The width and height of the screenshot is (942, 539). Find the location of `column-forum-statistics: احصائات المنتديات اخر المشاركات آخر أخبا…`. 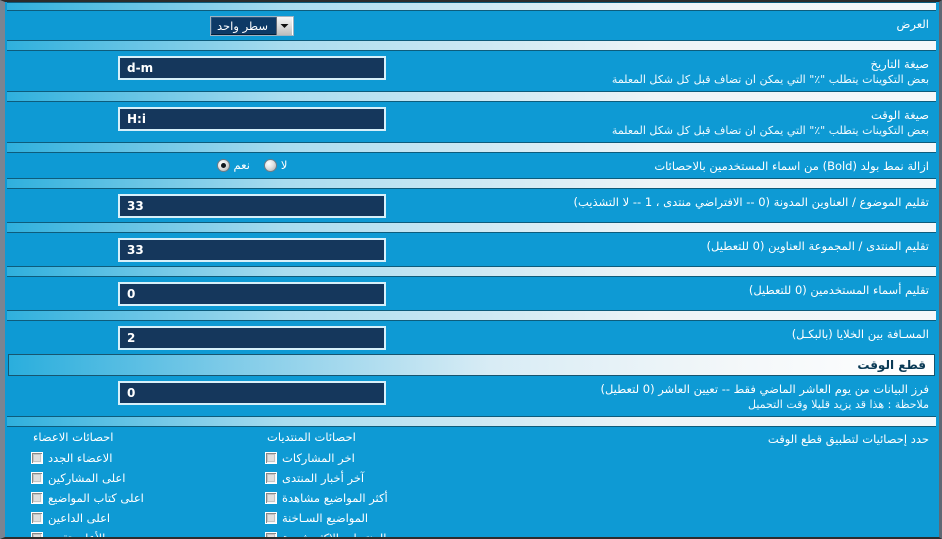

column-forum-statistics: احصائات المنتديات اخر المشاركات آخر أخبا… is located at coordinates (376, 484).